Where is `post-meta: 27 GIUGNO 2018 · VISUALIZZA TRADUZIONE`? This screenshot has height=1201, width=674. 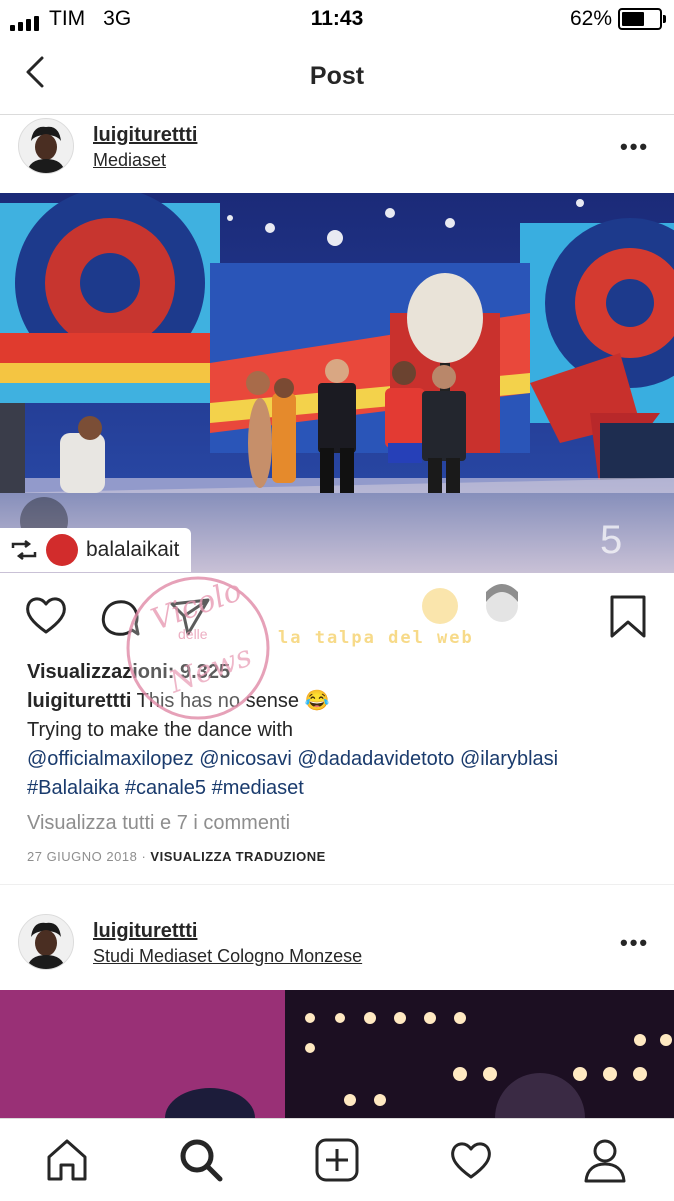 post-meta: 27 GIUGNO 2018 · VISUALIZZA TRADUZIONE is located at coordinates (337, 856).